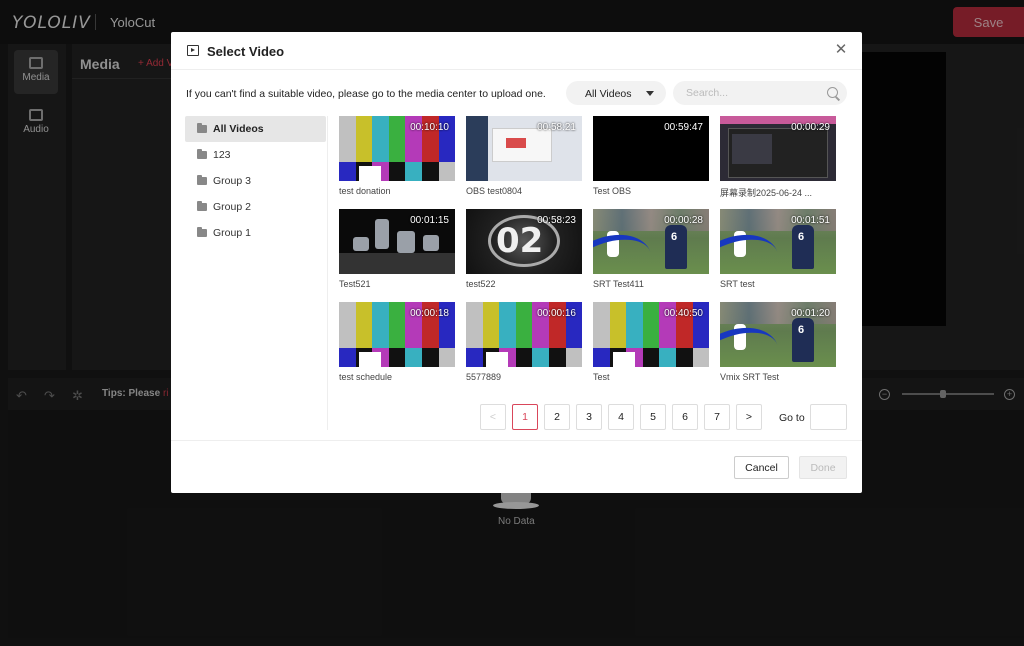 The image size is (1024, 646). I want to click on search-icon, so click(832, 92).